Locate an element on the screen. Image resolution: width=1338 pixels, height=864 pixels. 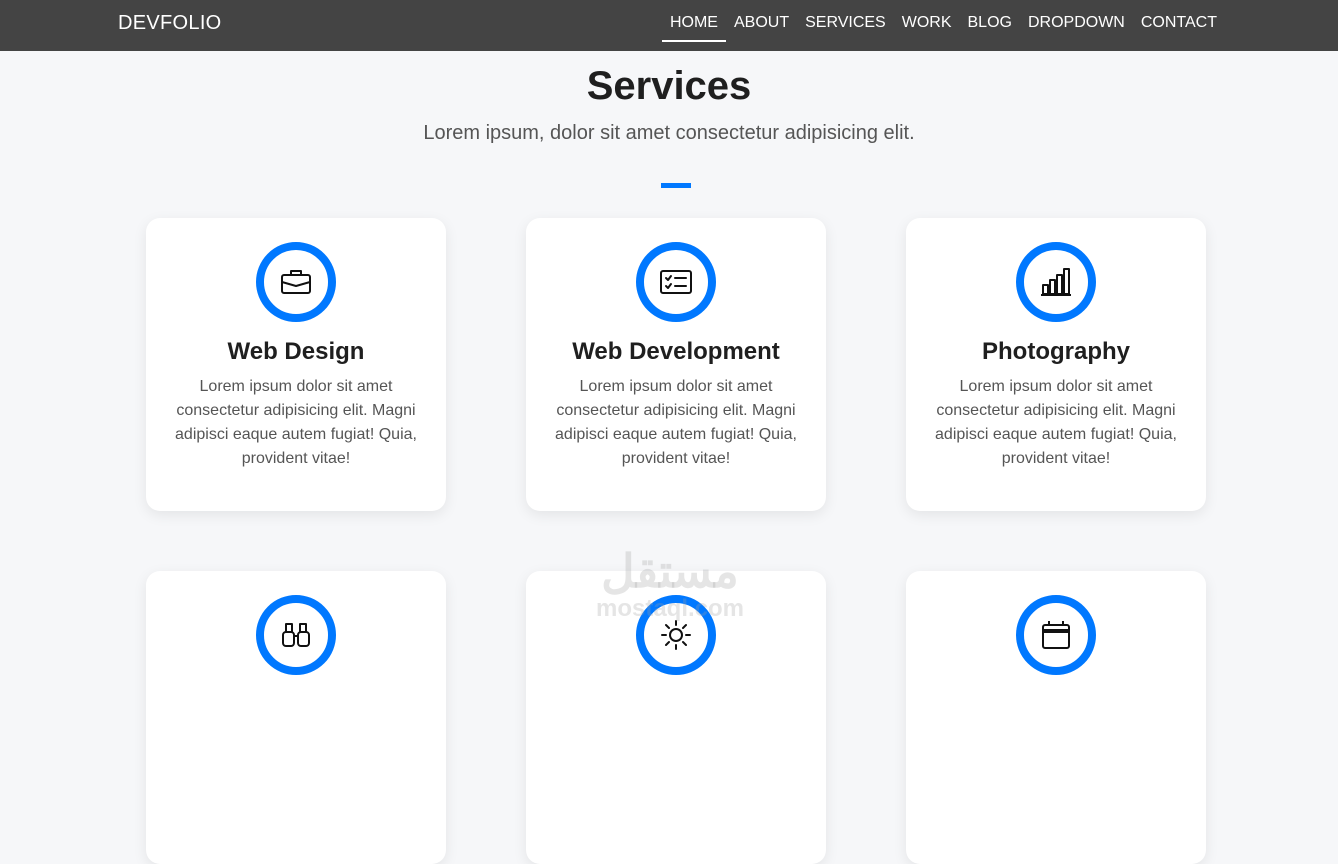
card-title: Web Design is located at coordinates (296, 351).